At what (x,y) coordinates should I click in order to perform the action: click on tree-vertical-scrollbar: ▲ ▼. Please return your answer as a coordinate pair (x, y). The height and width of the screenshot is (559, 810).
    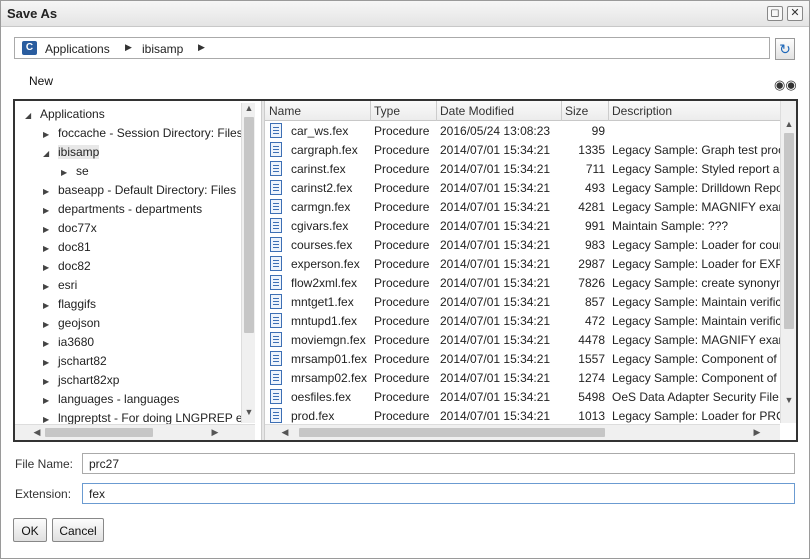
    Looking at the image, I should click on (248, 263).